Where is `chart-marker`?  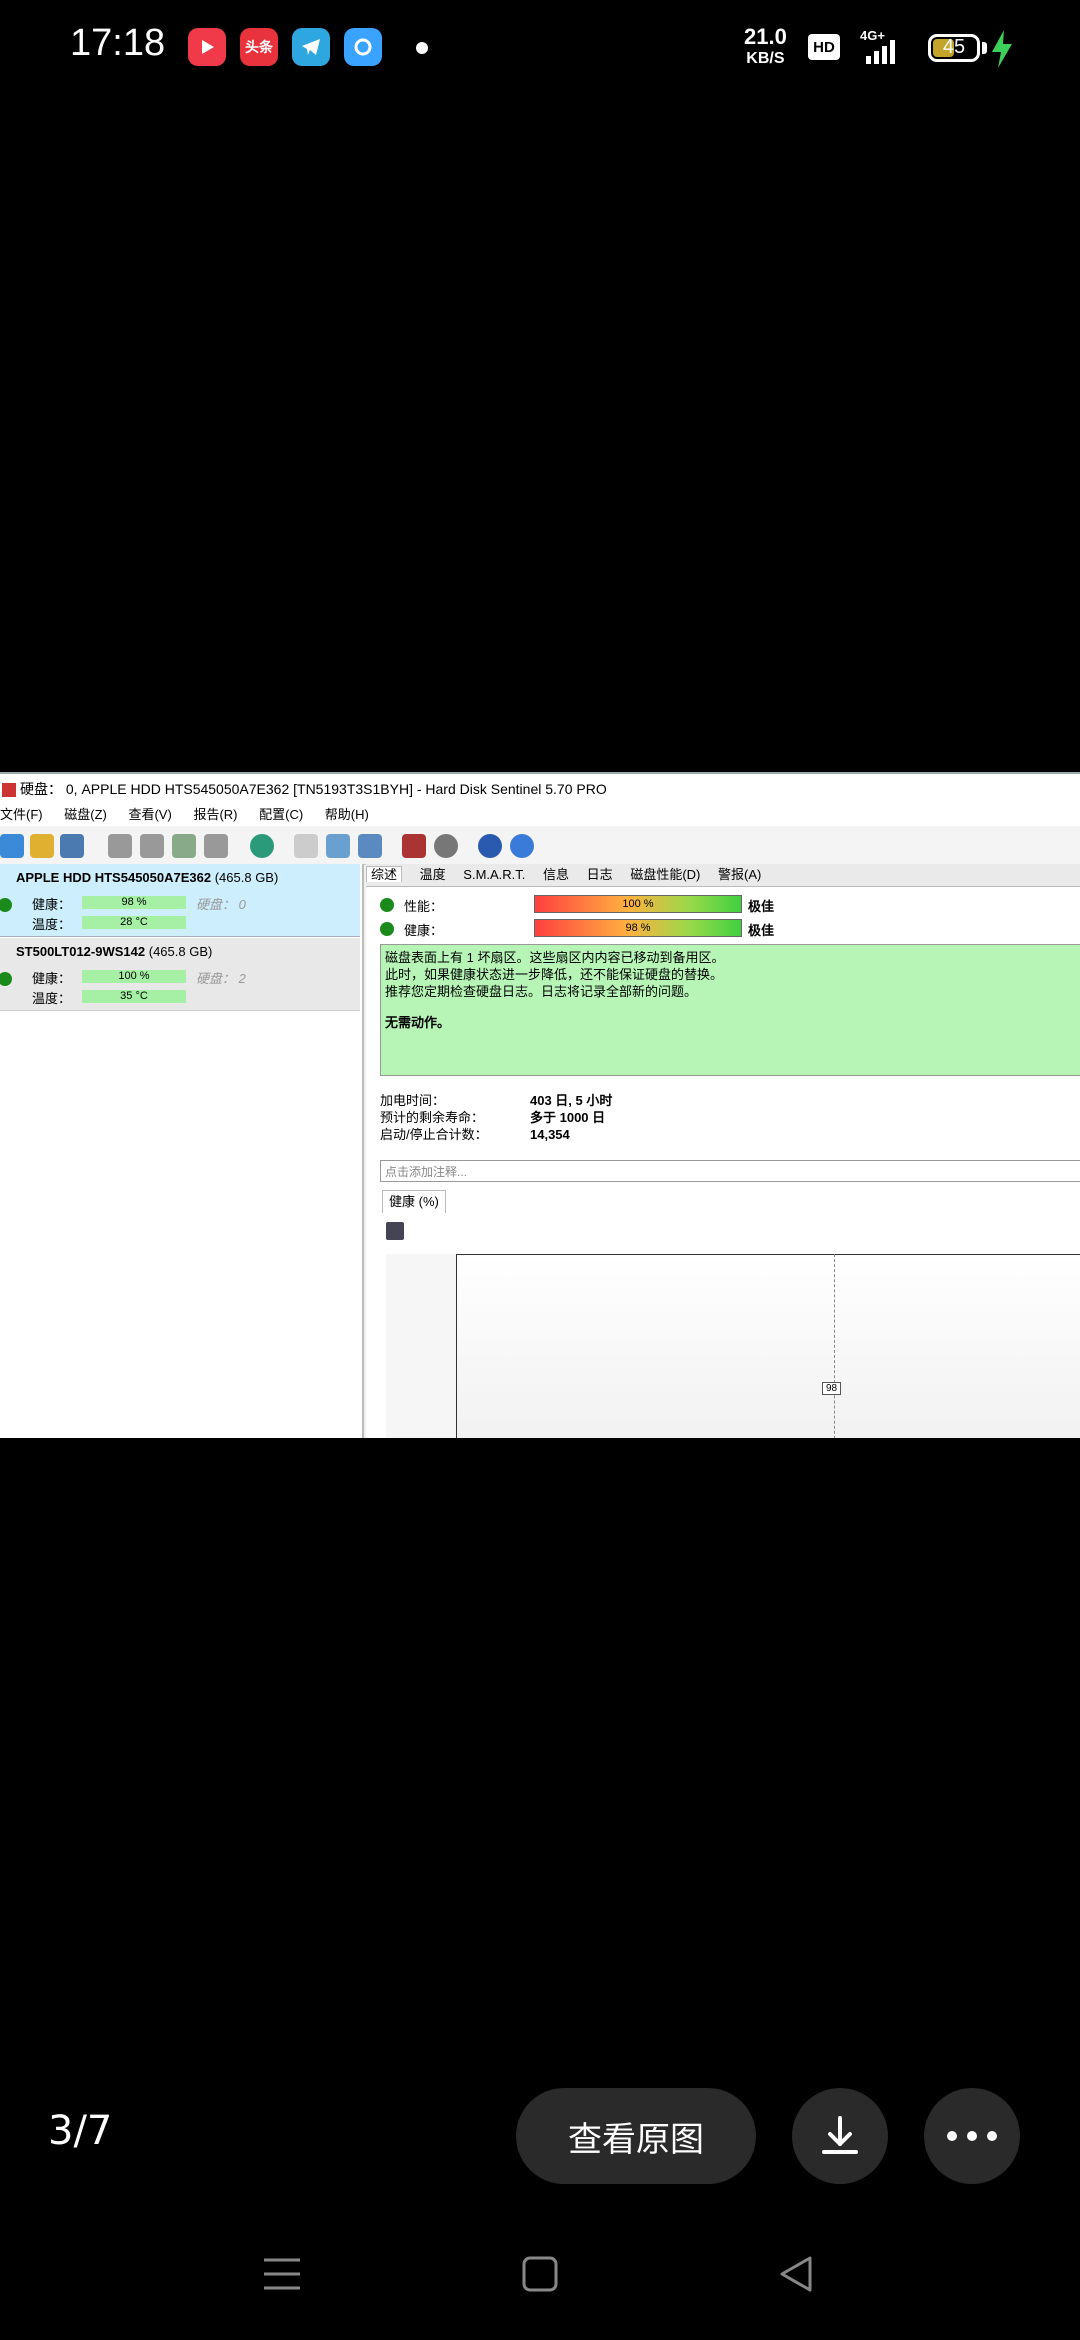 chart-marker is located at coordinates (834, 1346).